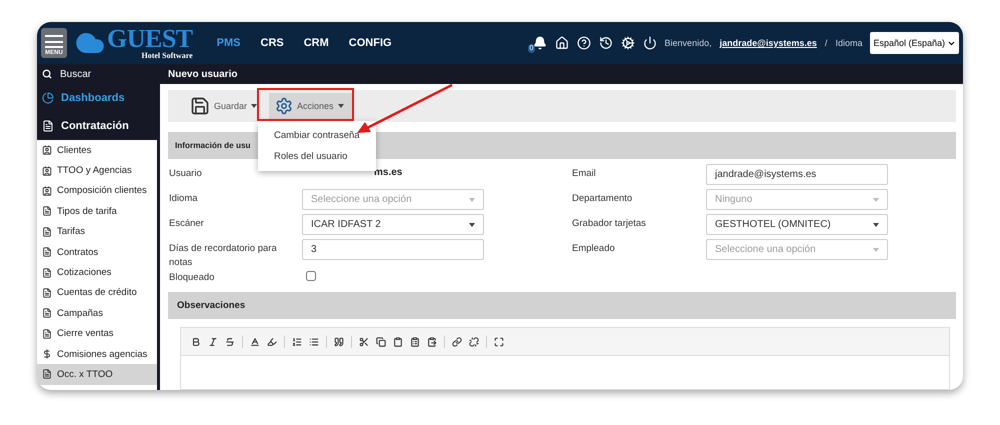  What do you see at coordinates (594, 249) in the screenshot?
I see `field-label: Empleado` at bounding box center [594, 249].